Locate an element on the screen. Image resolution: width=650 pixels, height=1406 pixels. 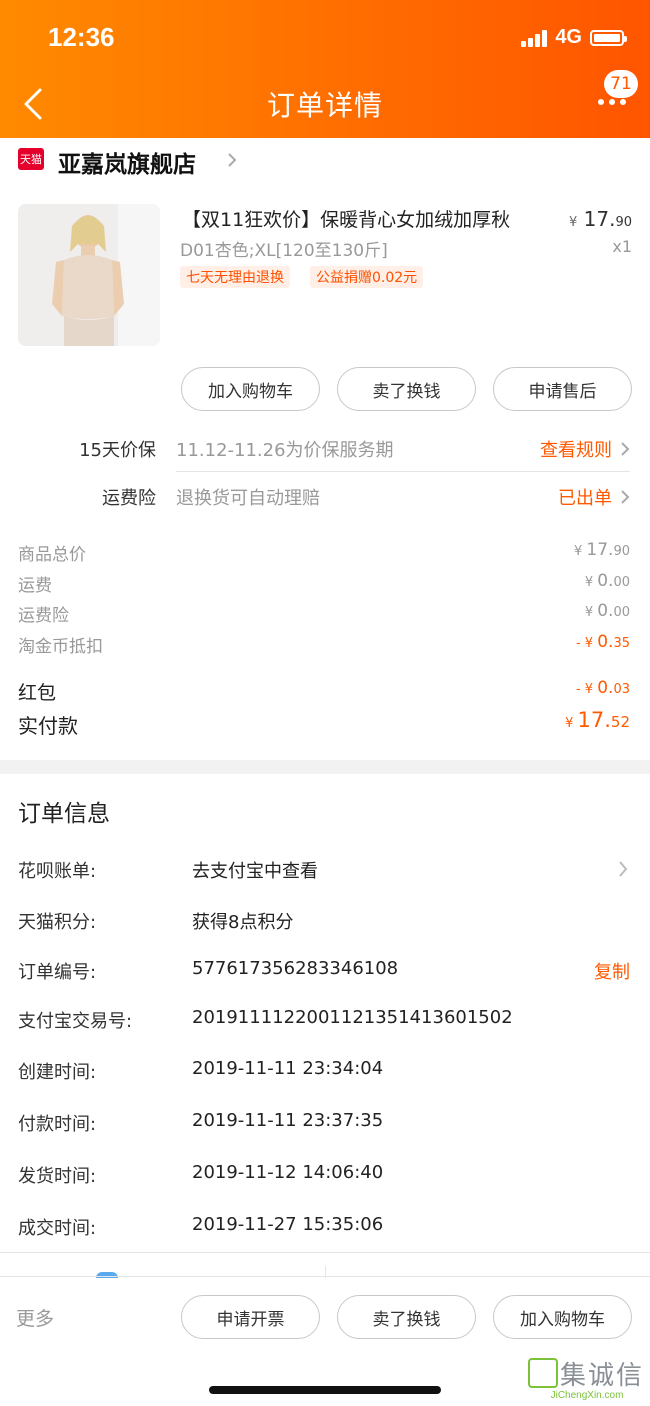
shipping-fee-value: ¥ 0.00 is located at coordinates (607, 581).